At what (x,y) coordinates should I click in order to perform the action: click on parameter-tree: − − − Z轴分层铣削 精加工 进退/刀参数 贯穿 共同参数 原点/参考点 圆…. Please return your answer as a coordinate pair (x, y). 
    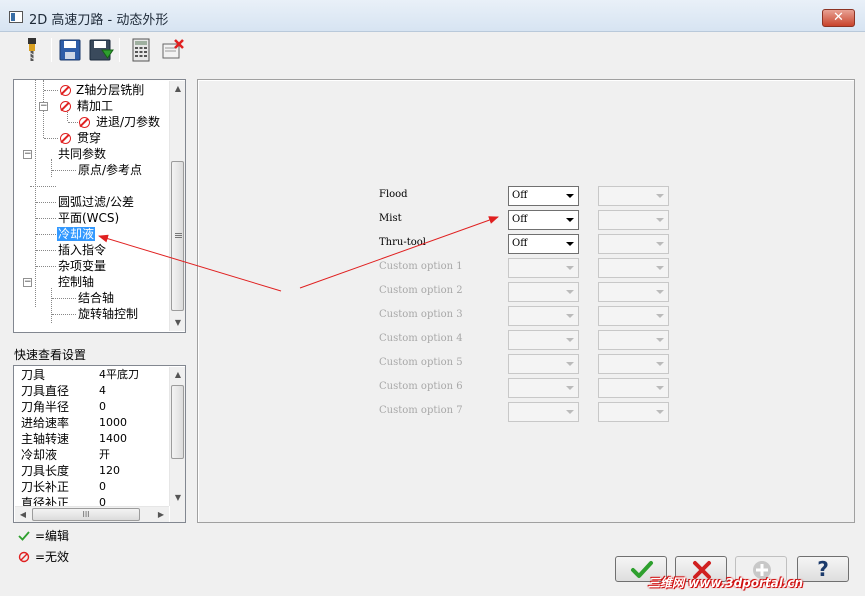
    Looking at the image, I should click on (99, 206).